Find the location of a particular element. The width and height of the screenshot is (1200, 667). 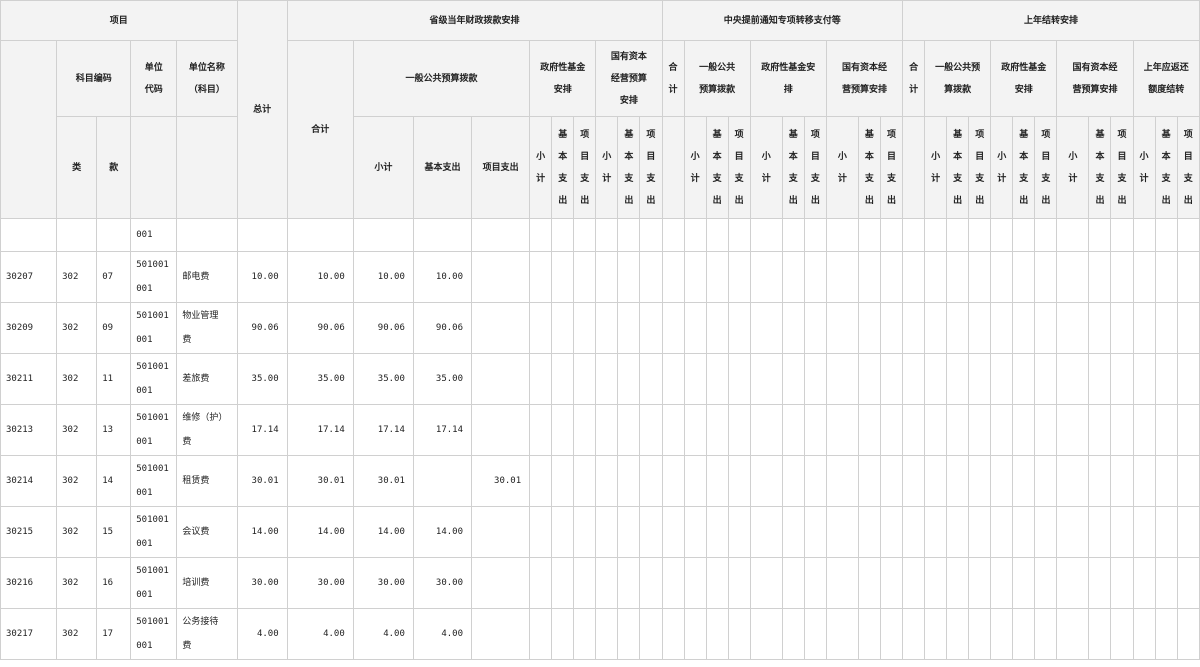

header-guoyou-ziben: 国有资本 经营预算 安排 is located at coordinates (629, 78).